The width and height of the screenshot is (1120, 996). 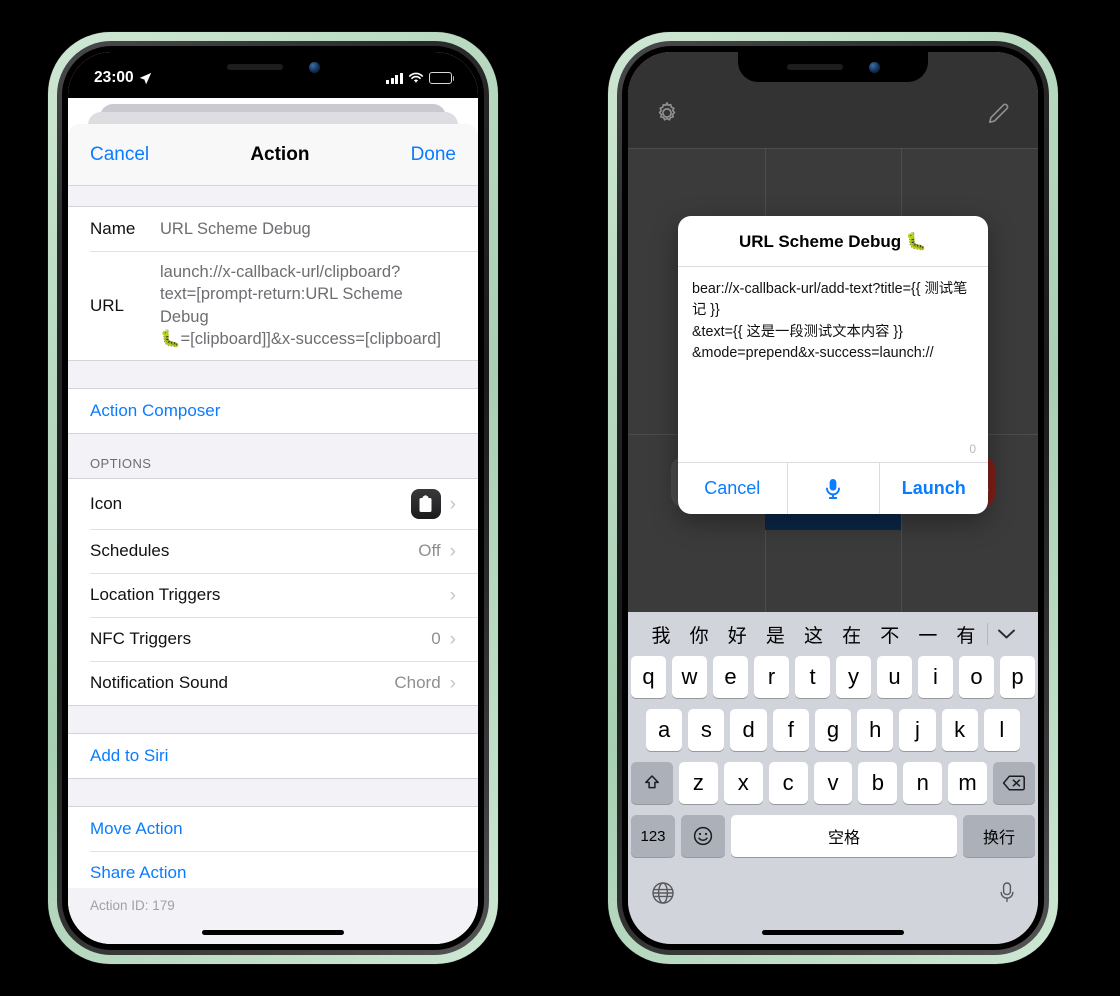 What do you see at coordinates (663, 893) in the screenshot?
I see `globe-icon` at bounding box center [663, 893].